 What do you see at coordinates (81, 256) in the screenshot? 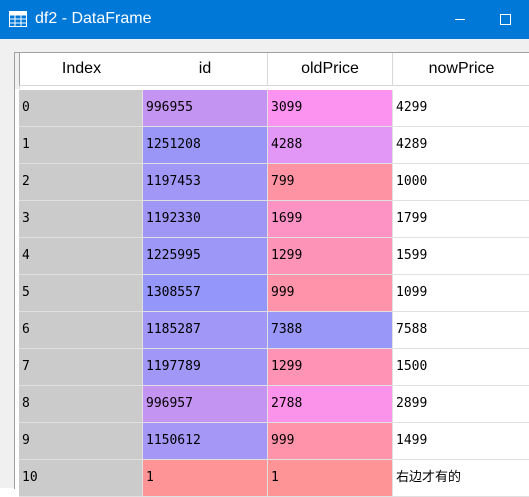
I see `index-cell: 4` at bounding box center [81, 256].